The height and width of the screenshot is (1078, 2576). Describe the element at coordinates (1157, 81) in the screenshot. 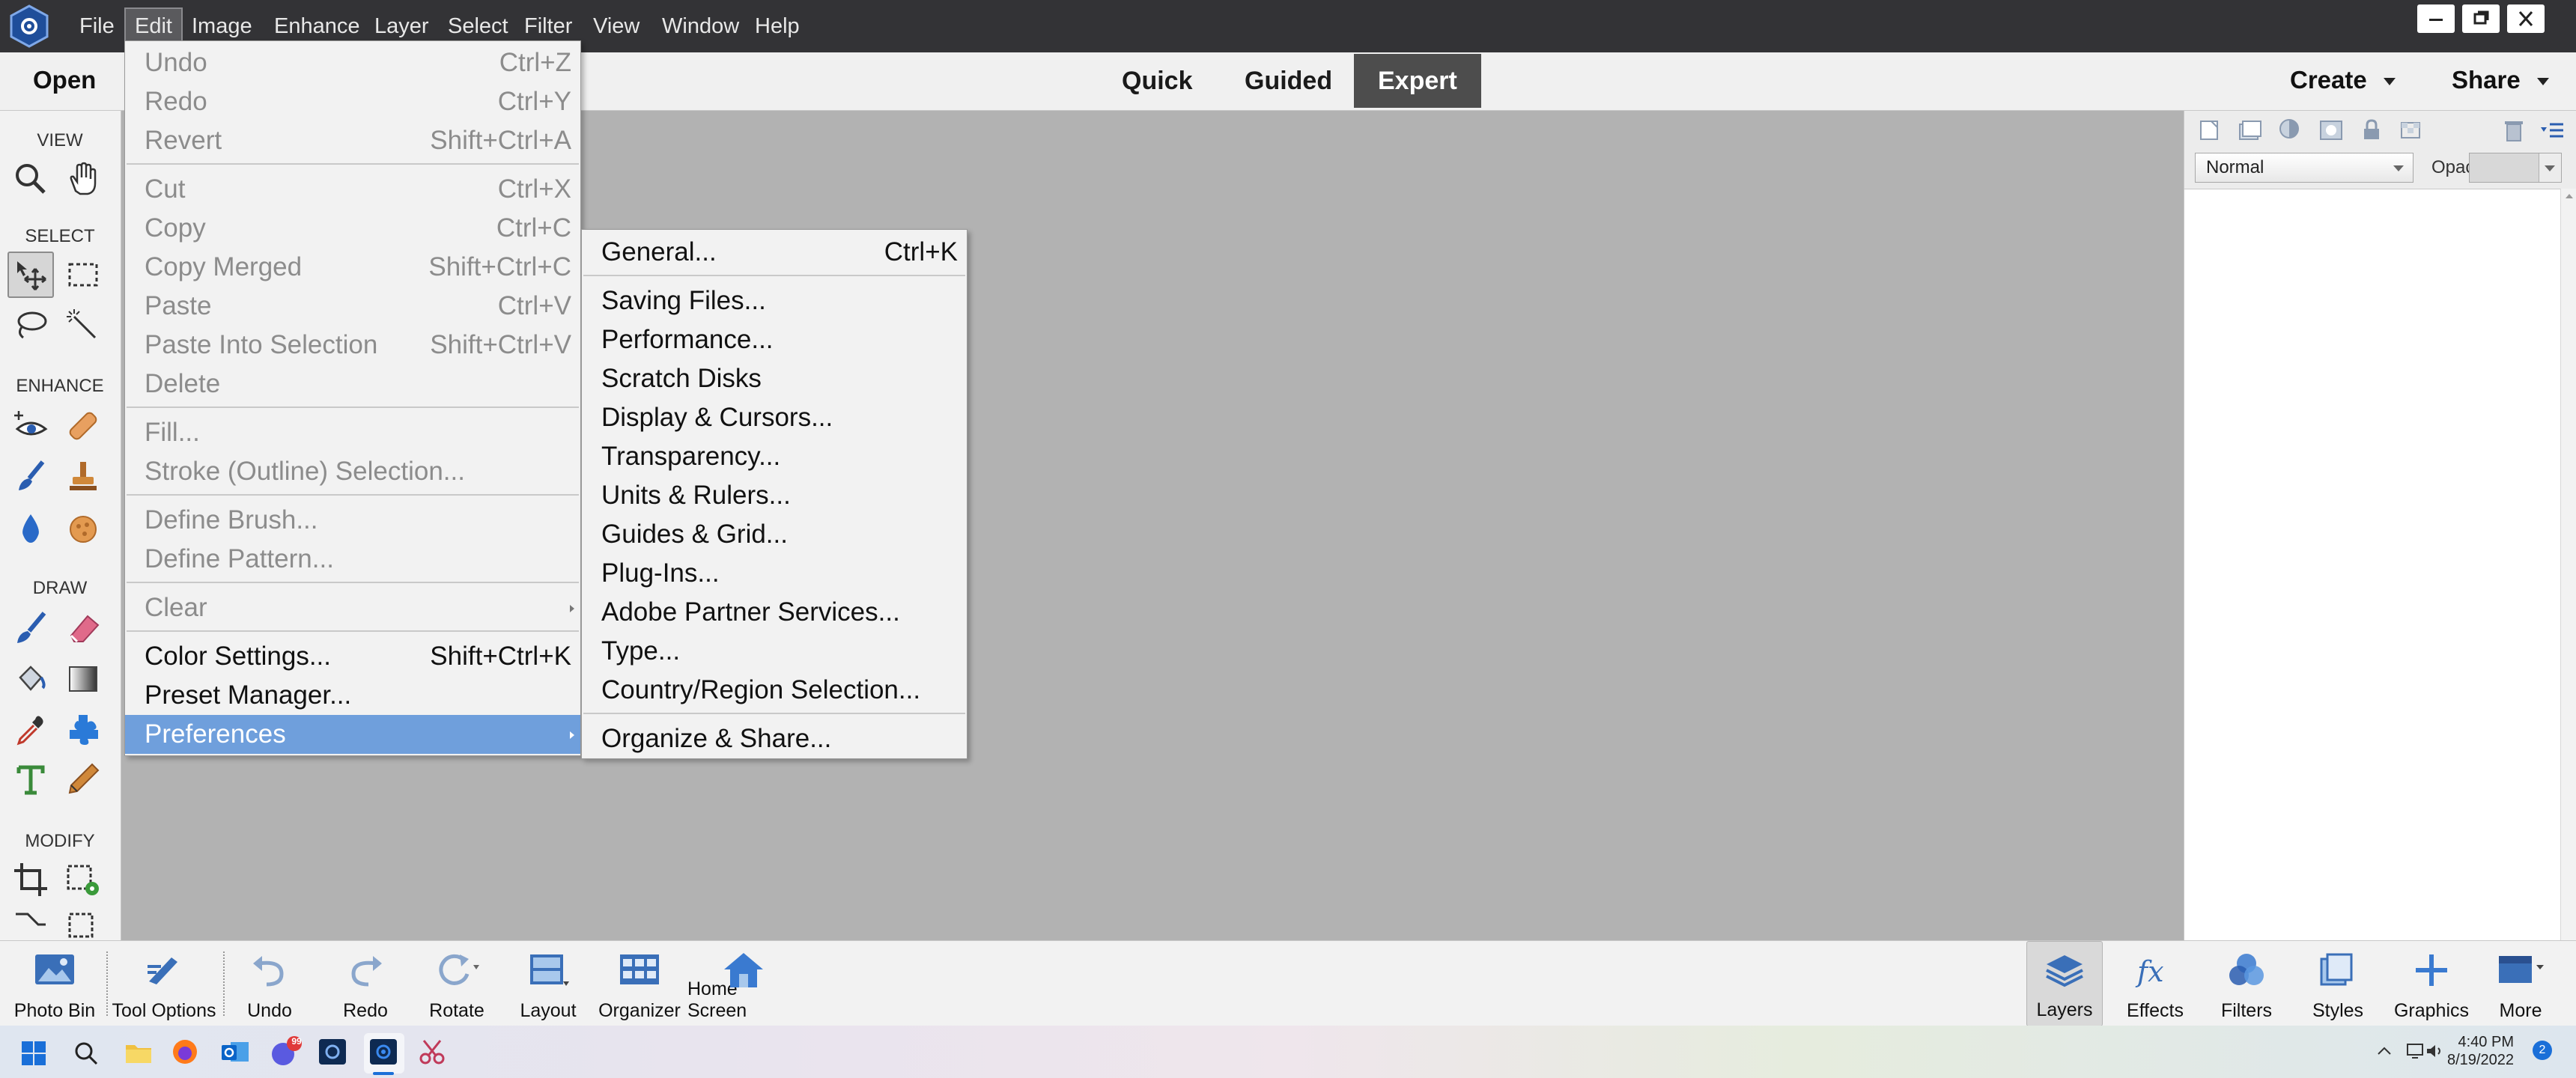

I see `tab-quick: Quick` at that location.